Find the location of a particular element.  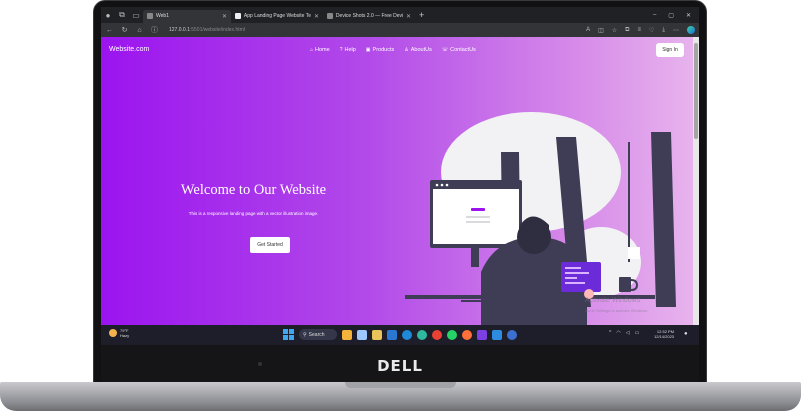

get-started-button: Get Started is located at coordinates (270, 245).